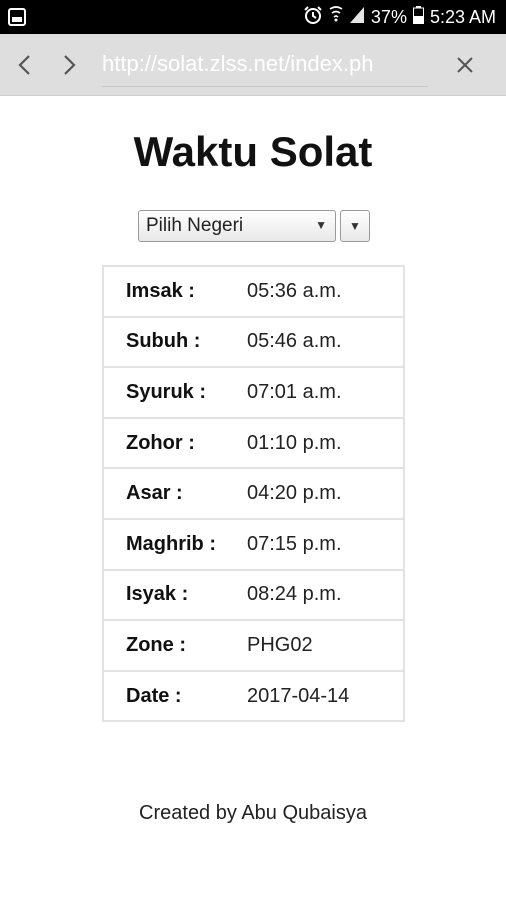 This screenshot has width=506, height=900. What do you see at coordinates (418, 17) in the screenshot?
I see `battery-icon` at bounding box center [418, 17].